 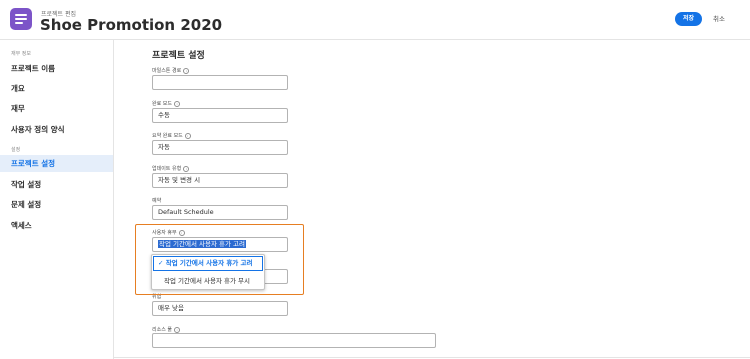 I want to click on field-label-summary-completion-mode: 요약 완료 모드 i, so click(x=171, y=135).